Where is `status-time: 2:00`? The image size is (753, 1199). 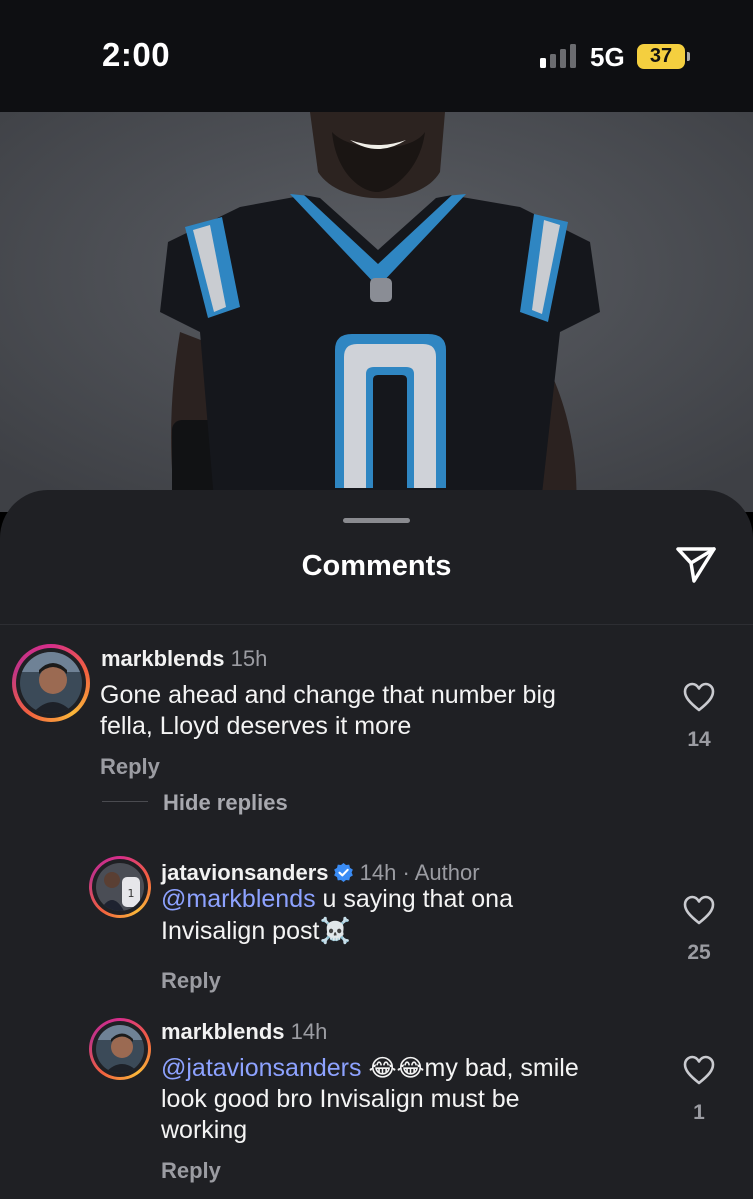 status-time: 2:00 is located at coordinates (136, 54).